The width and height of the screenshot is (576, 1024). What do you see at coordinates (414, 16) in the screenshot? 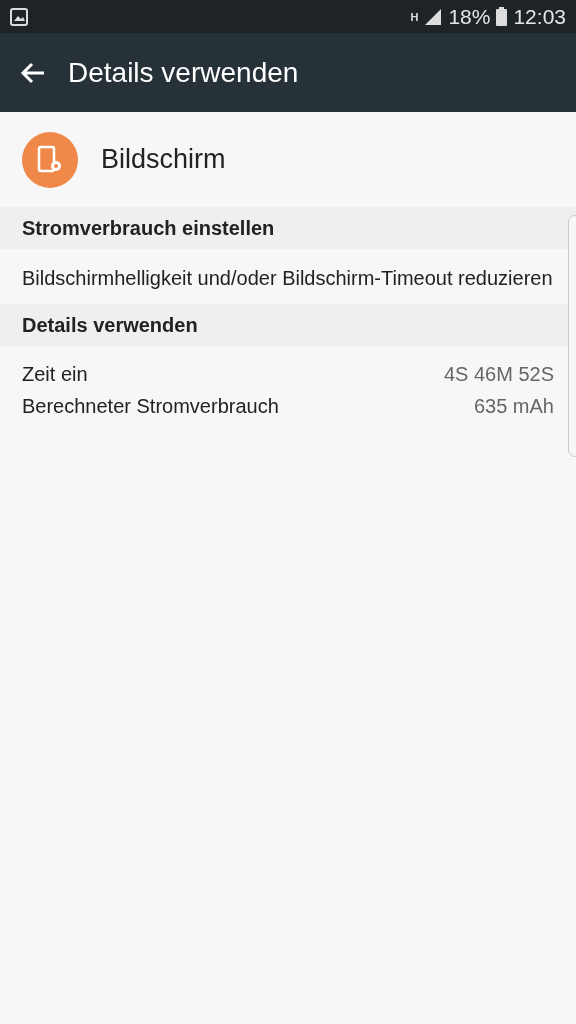
I see `network-type: H` at bounding box center [414, 16].